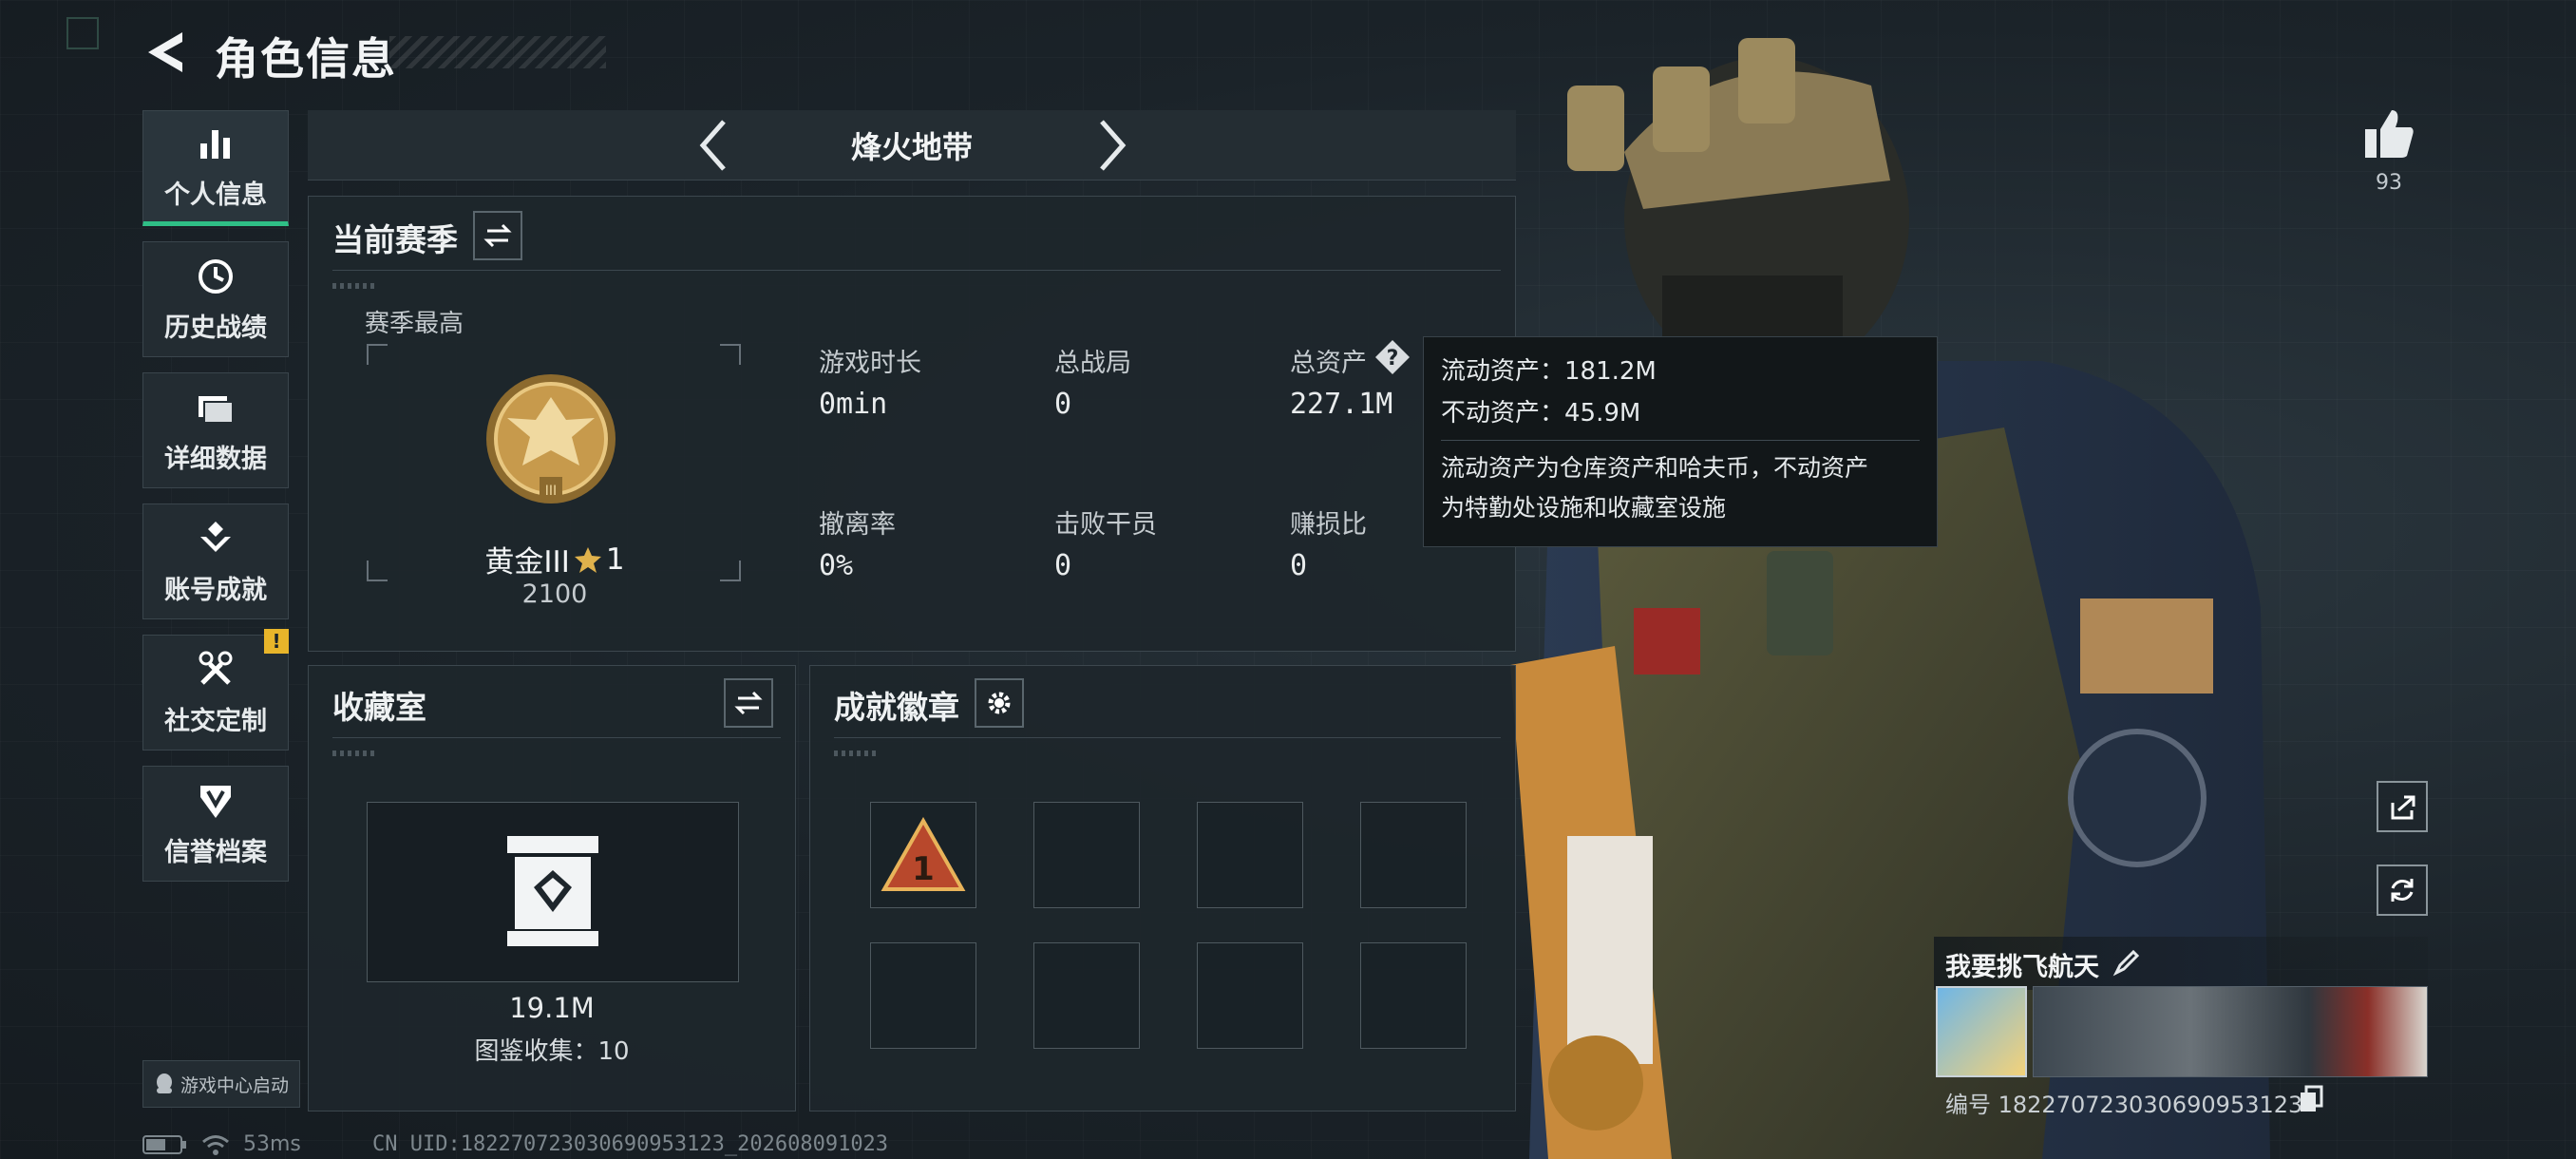  What do you see at coordinates (306, 59) in the screenshot?
I see `page-title: 角色信息` at bounding box center [306, 59].